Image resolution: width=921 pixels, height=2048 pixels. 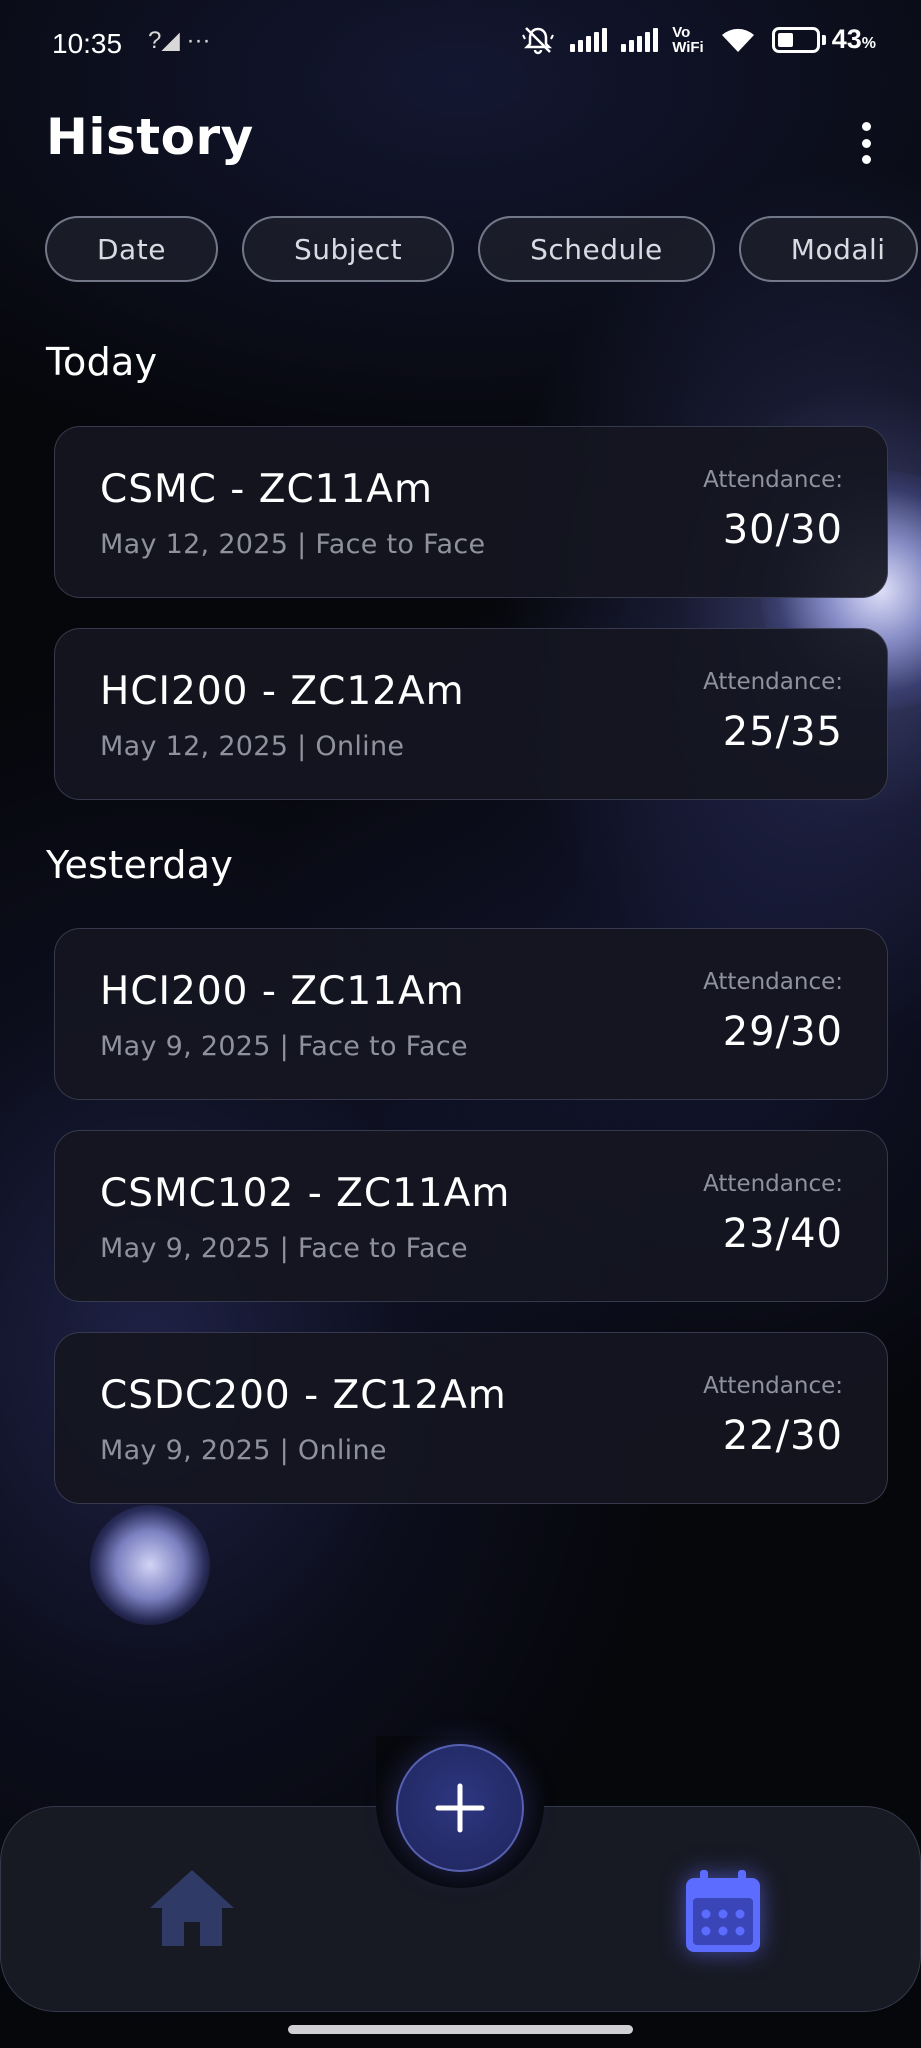 What do you see at coordinates (179, 40) in the screenshot?
I see `notification-icons: ?◢ ···` at bounding box center [179, 40].